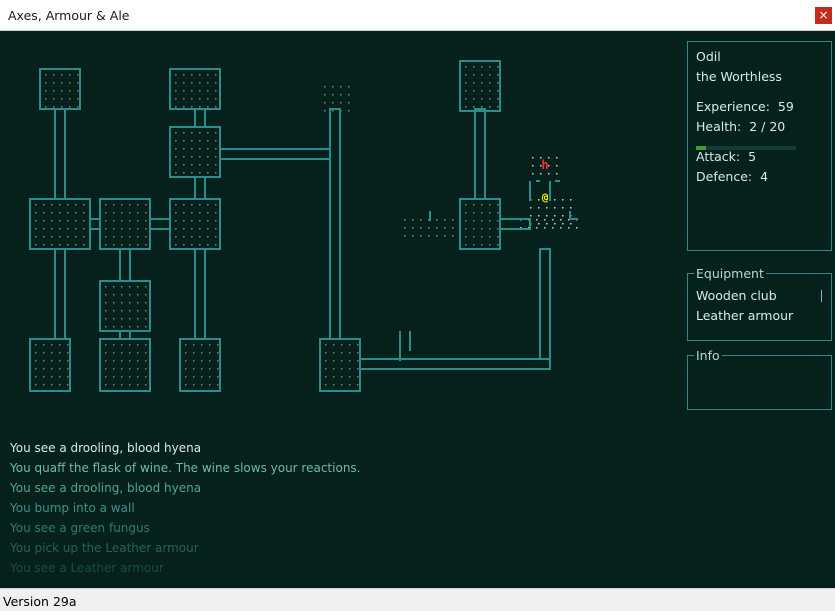 Image resolution: width=835 pixels, height=611 pixels. What do you see at coordinates (744, 315) in the screenshot?
I see `equipment-item: Leather armour` at bounding box center [744, 315].